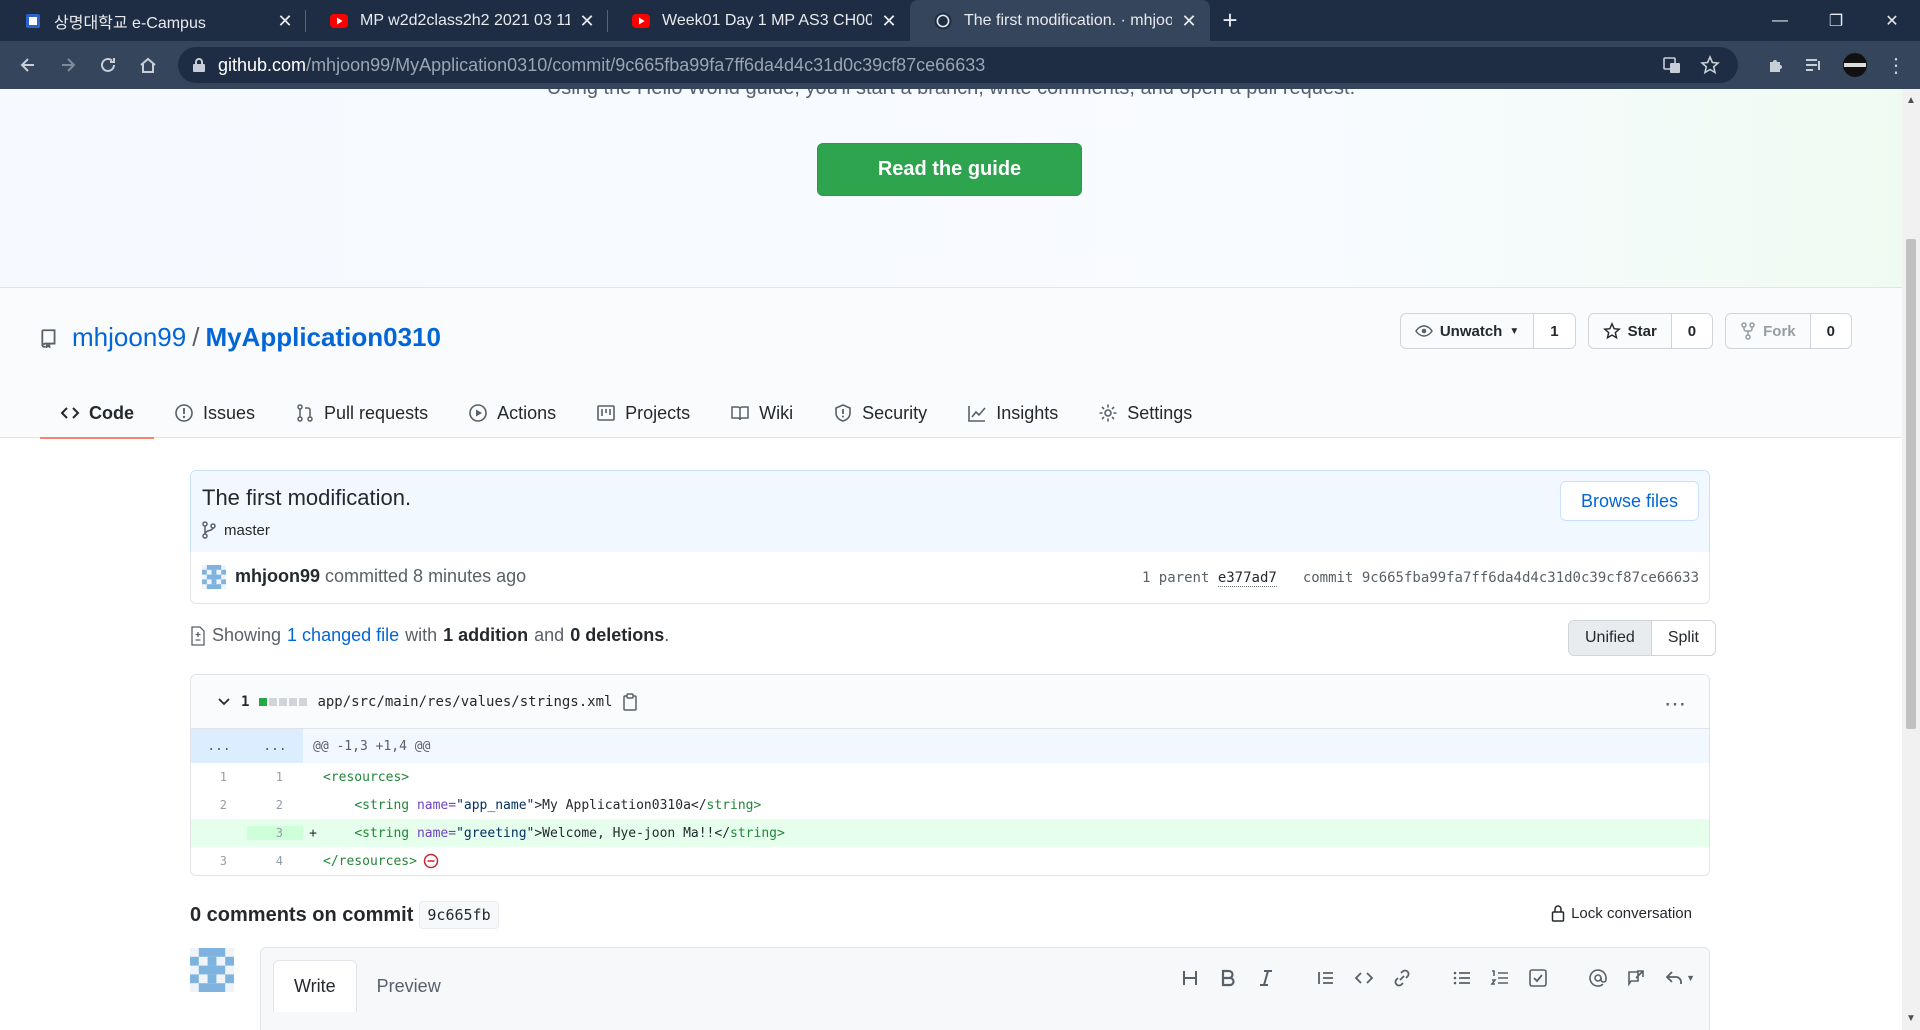 The width and height of the screenshot is (1920, 1030). Describe the element at coordinates (1402, 978) in the screenshot. I see `link-icon` at that location.